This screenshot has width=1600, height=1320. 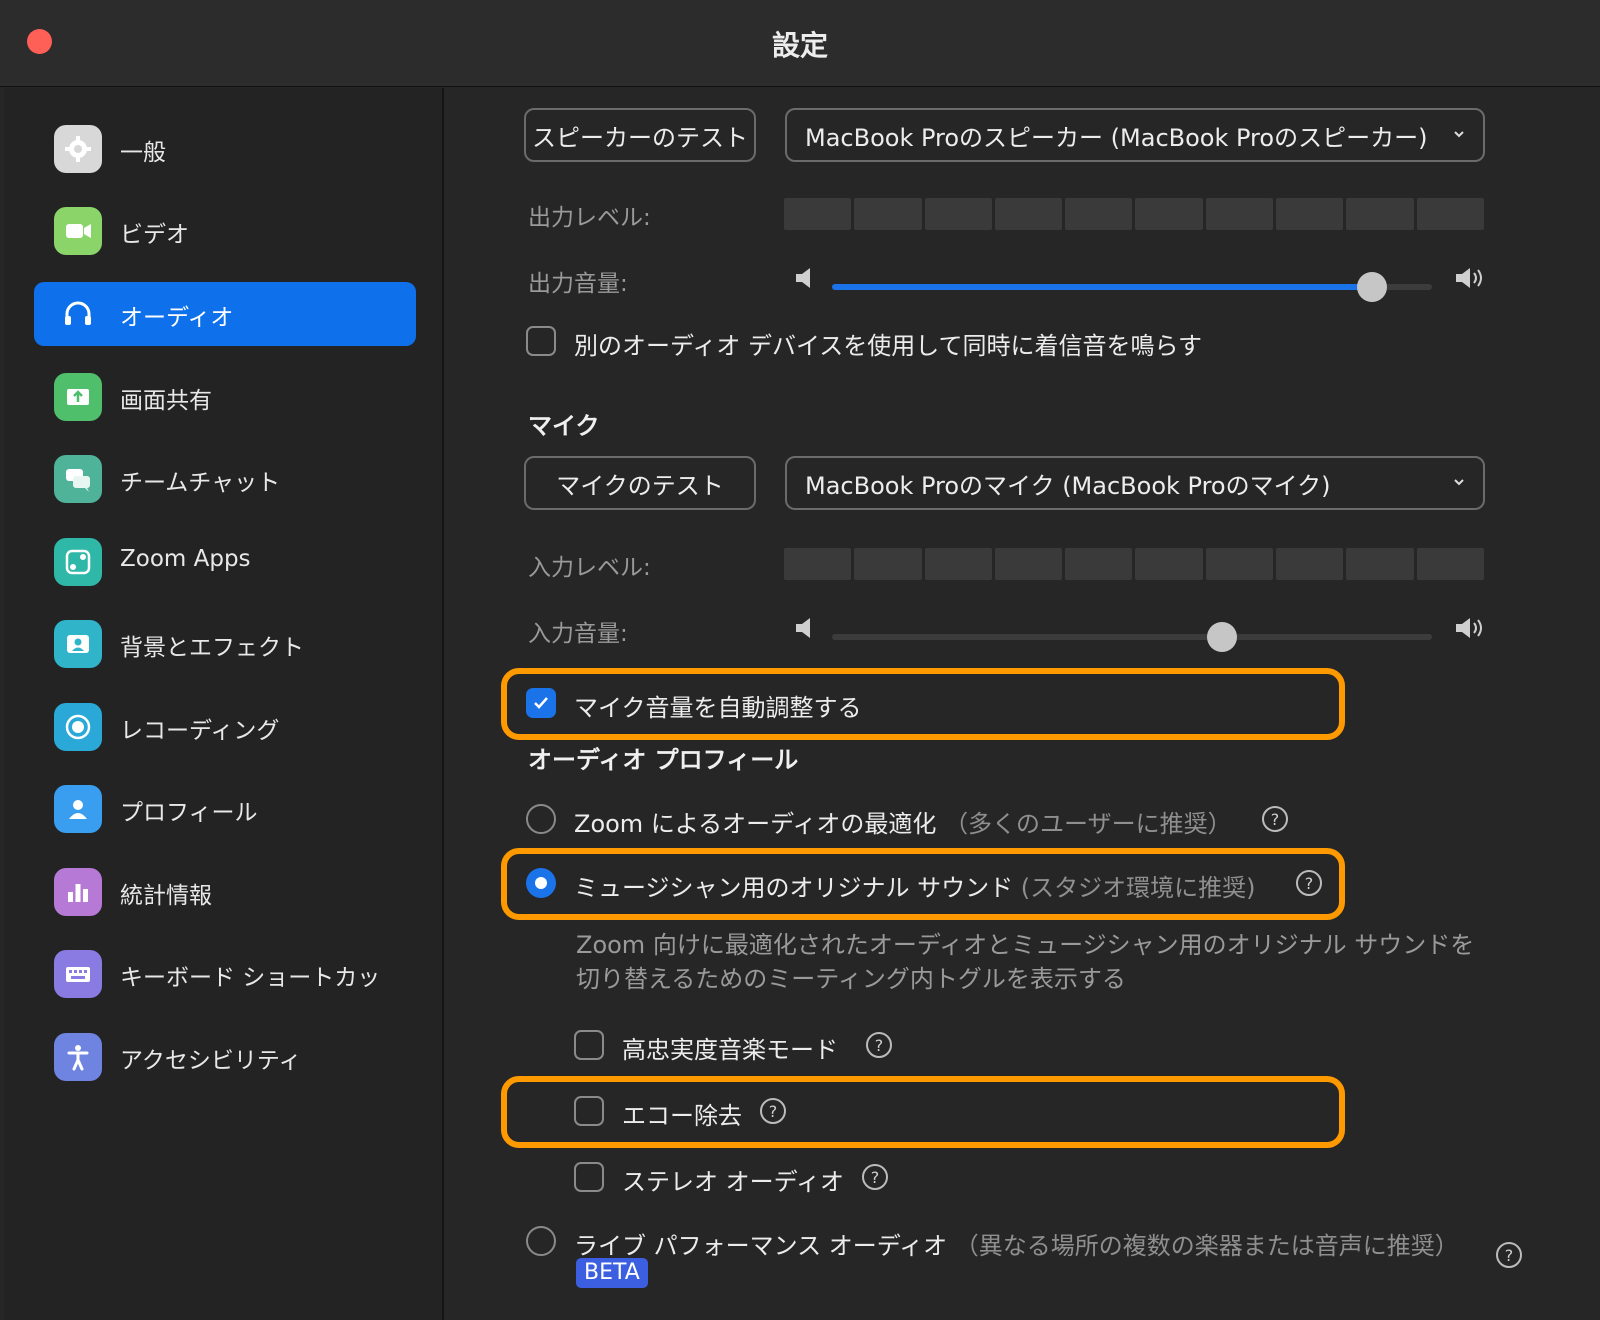 I want to click on auto-adjust-mic-checkbox, so click(x=541, y=703).